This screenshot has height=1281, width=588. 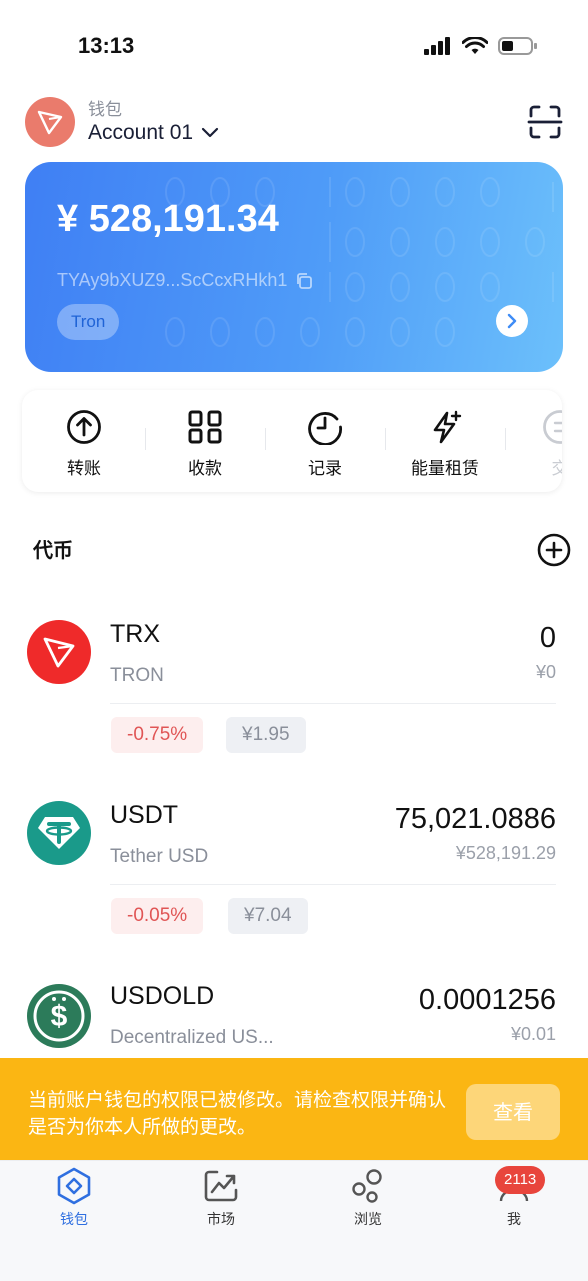 I want to click on token-amount: 0, so click(x=547, y=638).